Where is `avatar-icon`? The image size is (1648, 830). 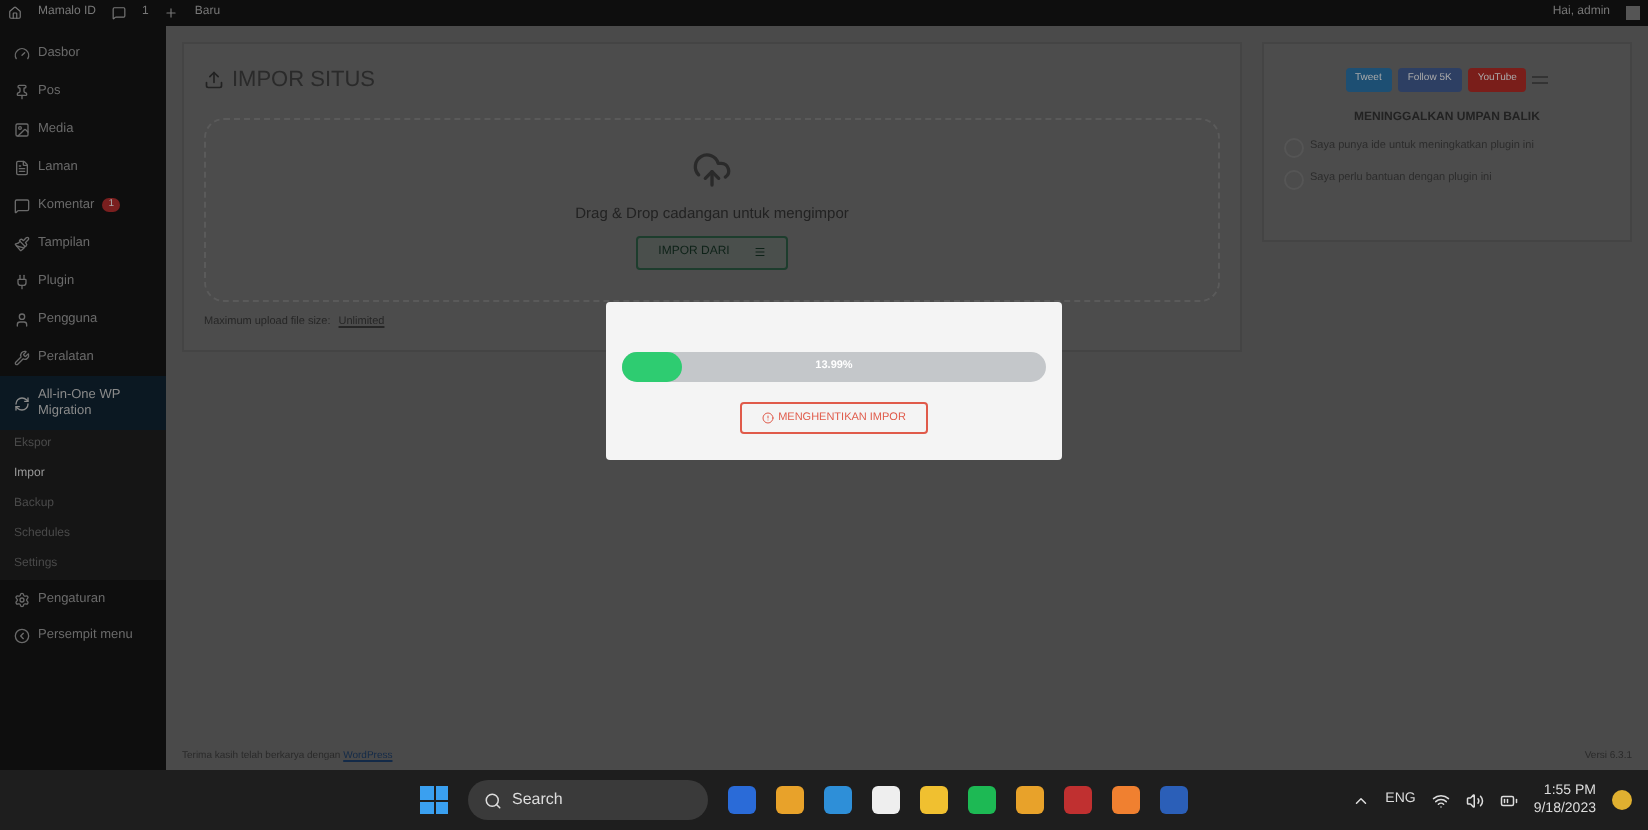 avatar-icon is located at coordinates (1633, 13).